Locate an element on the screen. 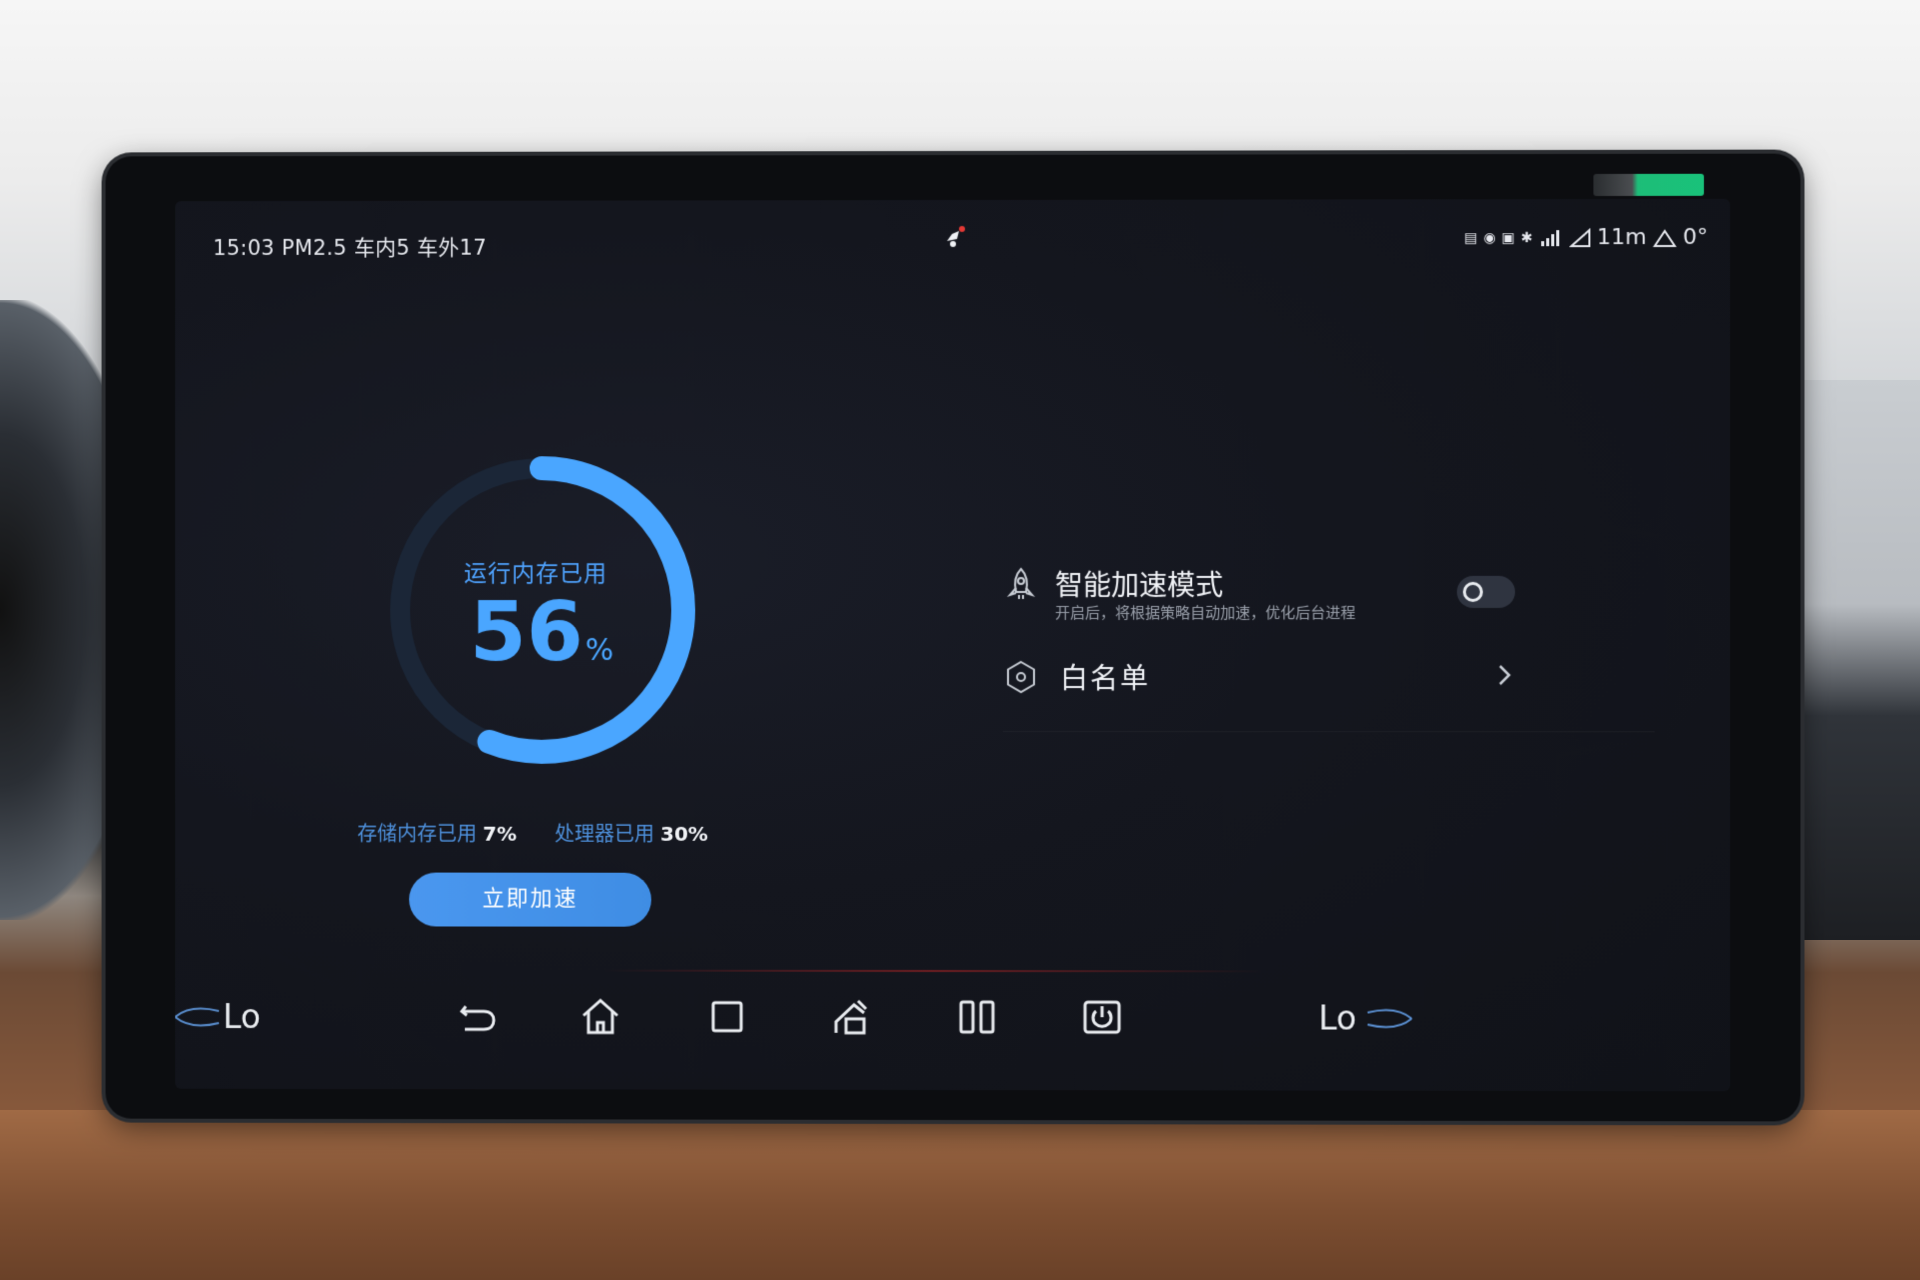 This screenshot has width=1920, height=1280. storage-value: 7% is located at coordinates (500, 834).